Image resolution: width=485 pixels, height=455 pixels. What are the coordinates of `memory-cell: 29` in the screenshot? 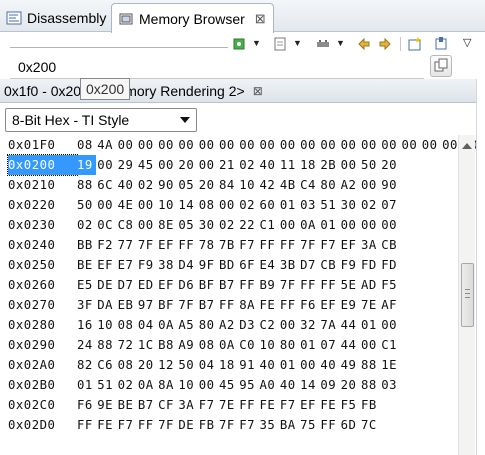 It's located at (126, 165).